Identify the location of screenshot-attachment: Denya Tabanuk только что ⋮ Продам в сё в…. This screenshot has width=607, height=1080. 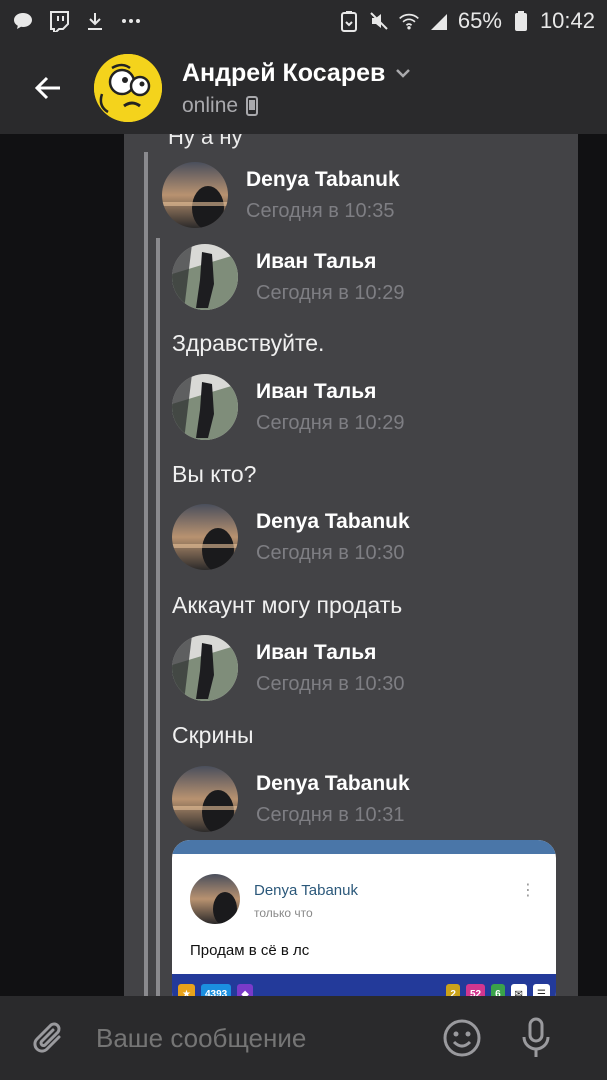
(364, 918).